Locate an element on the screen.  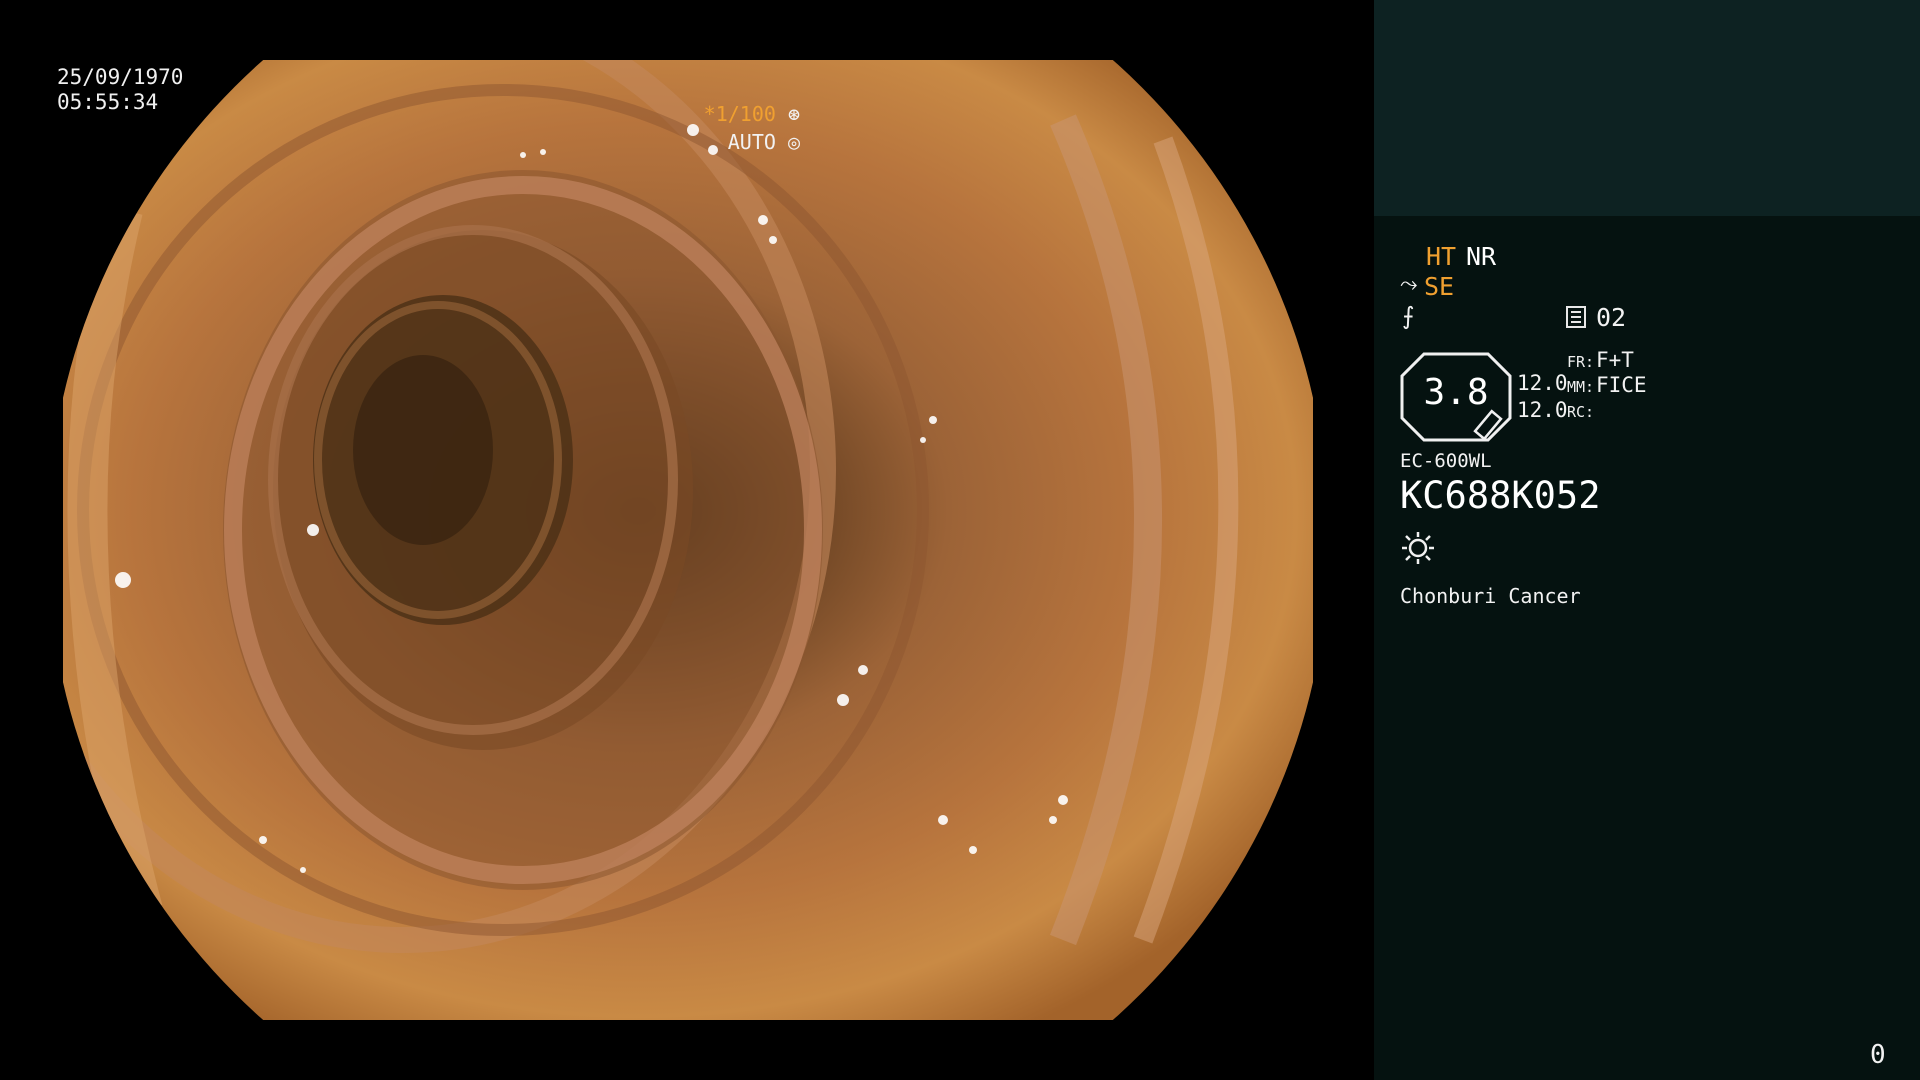
nr-label: NR is located at coordinates (1481, 256).